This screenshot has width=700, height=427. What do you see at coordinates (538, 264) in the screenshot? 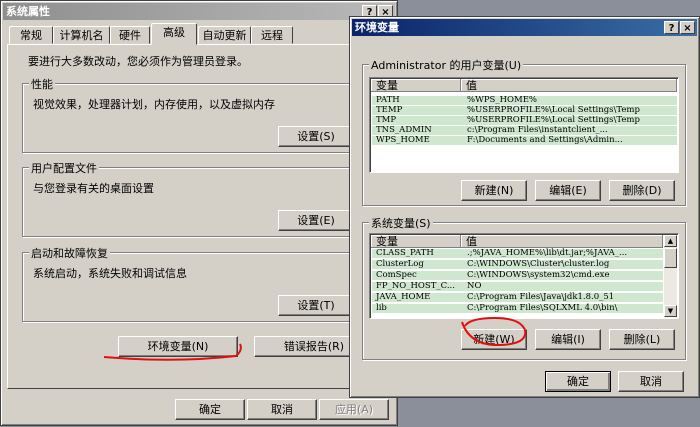
I see `sys-var-value: C:\WINDOWS\Cluster\cluster.log` at bounding box center [538, 264].